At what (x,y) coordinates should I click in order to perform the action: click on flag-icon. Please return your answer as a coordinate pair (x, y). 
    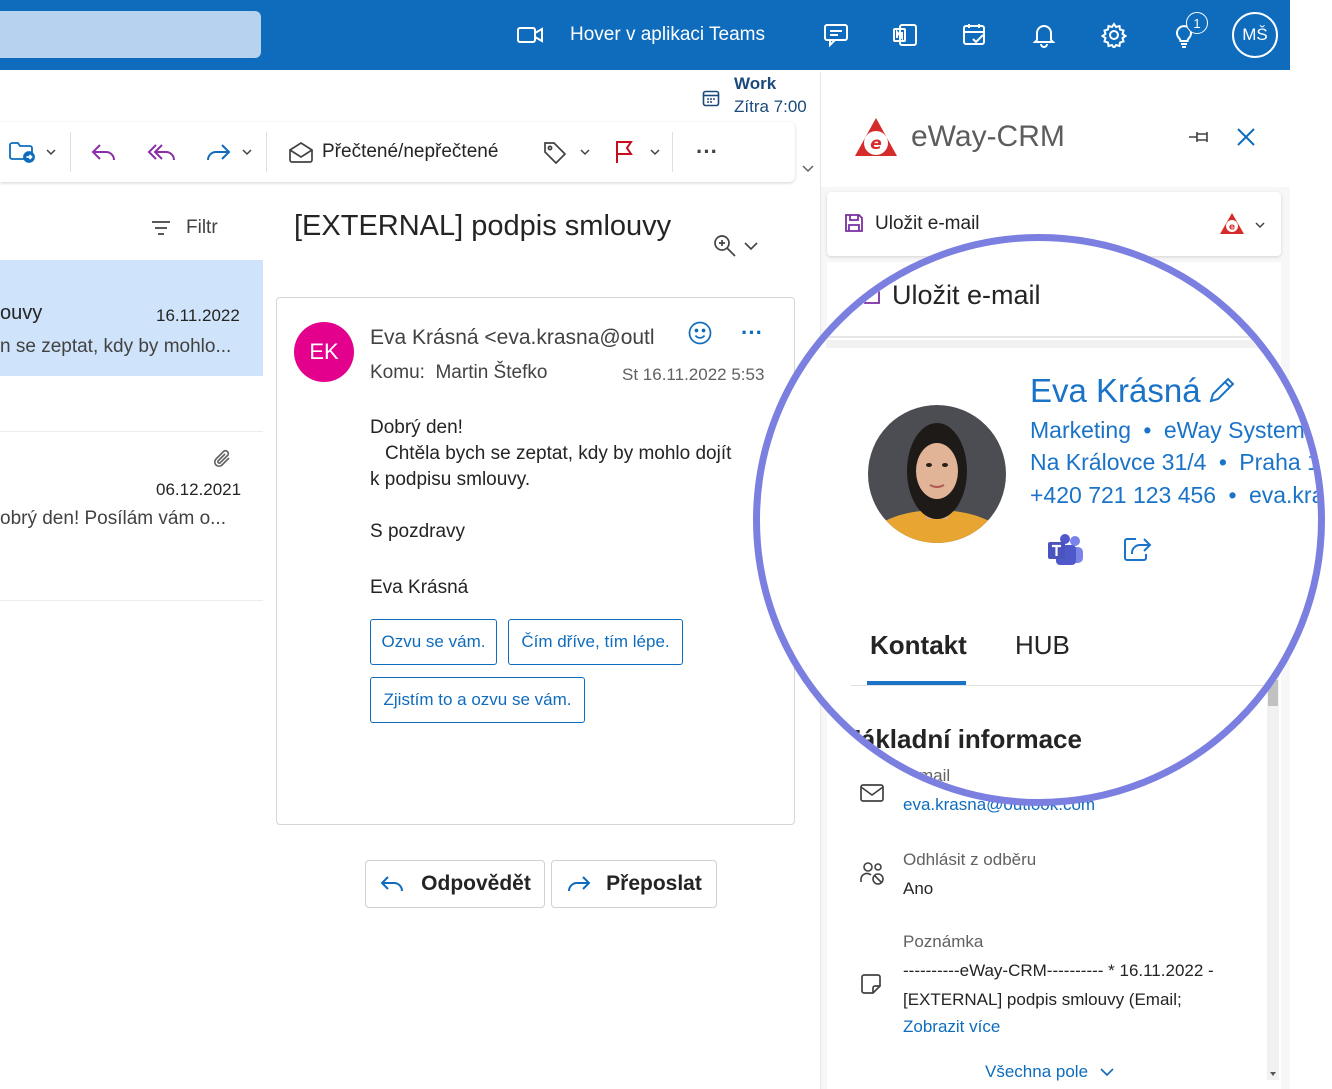
    Looking at the image, I should click on (624, 152).